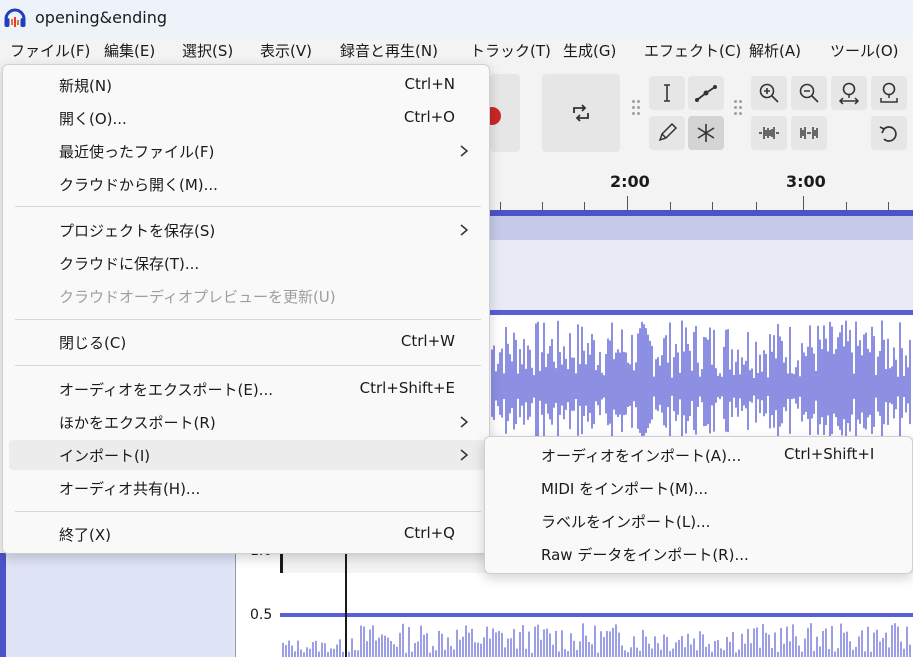  What do you see at coordinates (510, 50) in the screenshot?
I see `menu-track: トラック(T)` at bounding box center [510, 50].